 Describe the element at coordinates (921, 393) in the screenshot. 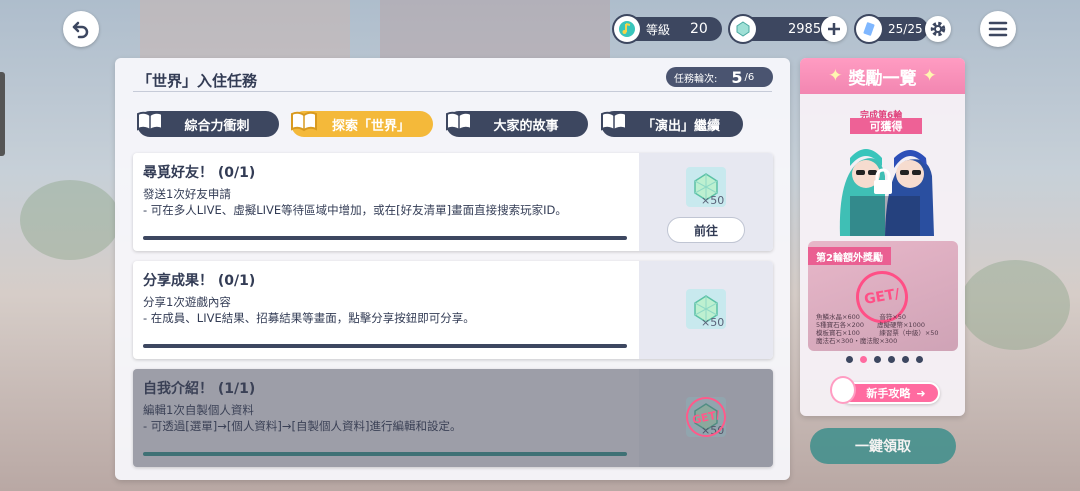

I see `arrow-right-icon: ➜` at that location.